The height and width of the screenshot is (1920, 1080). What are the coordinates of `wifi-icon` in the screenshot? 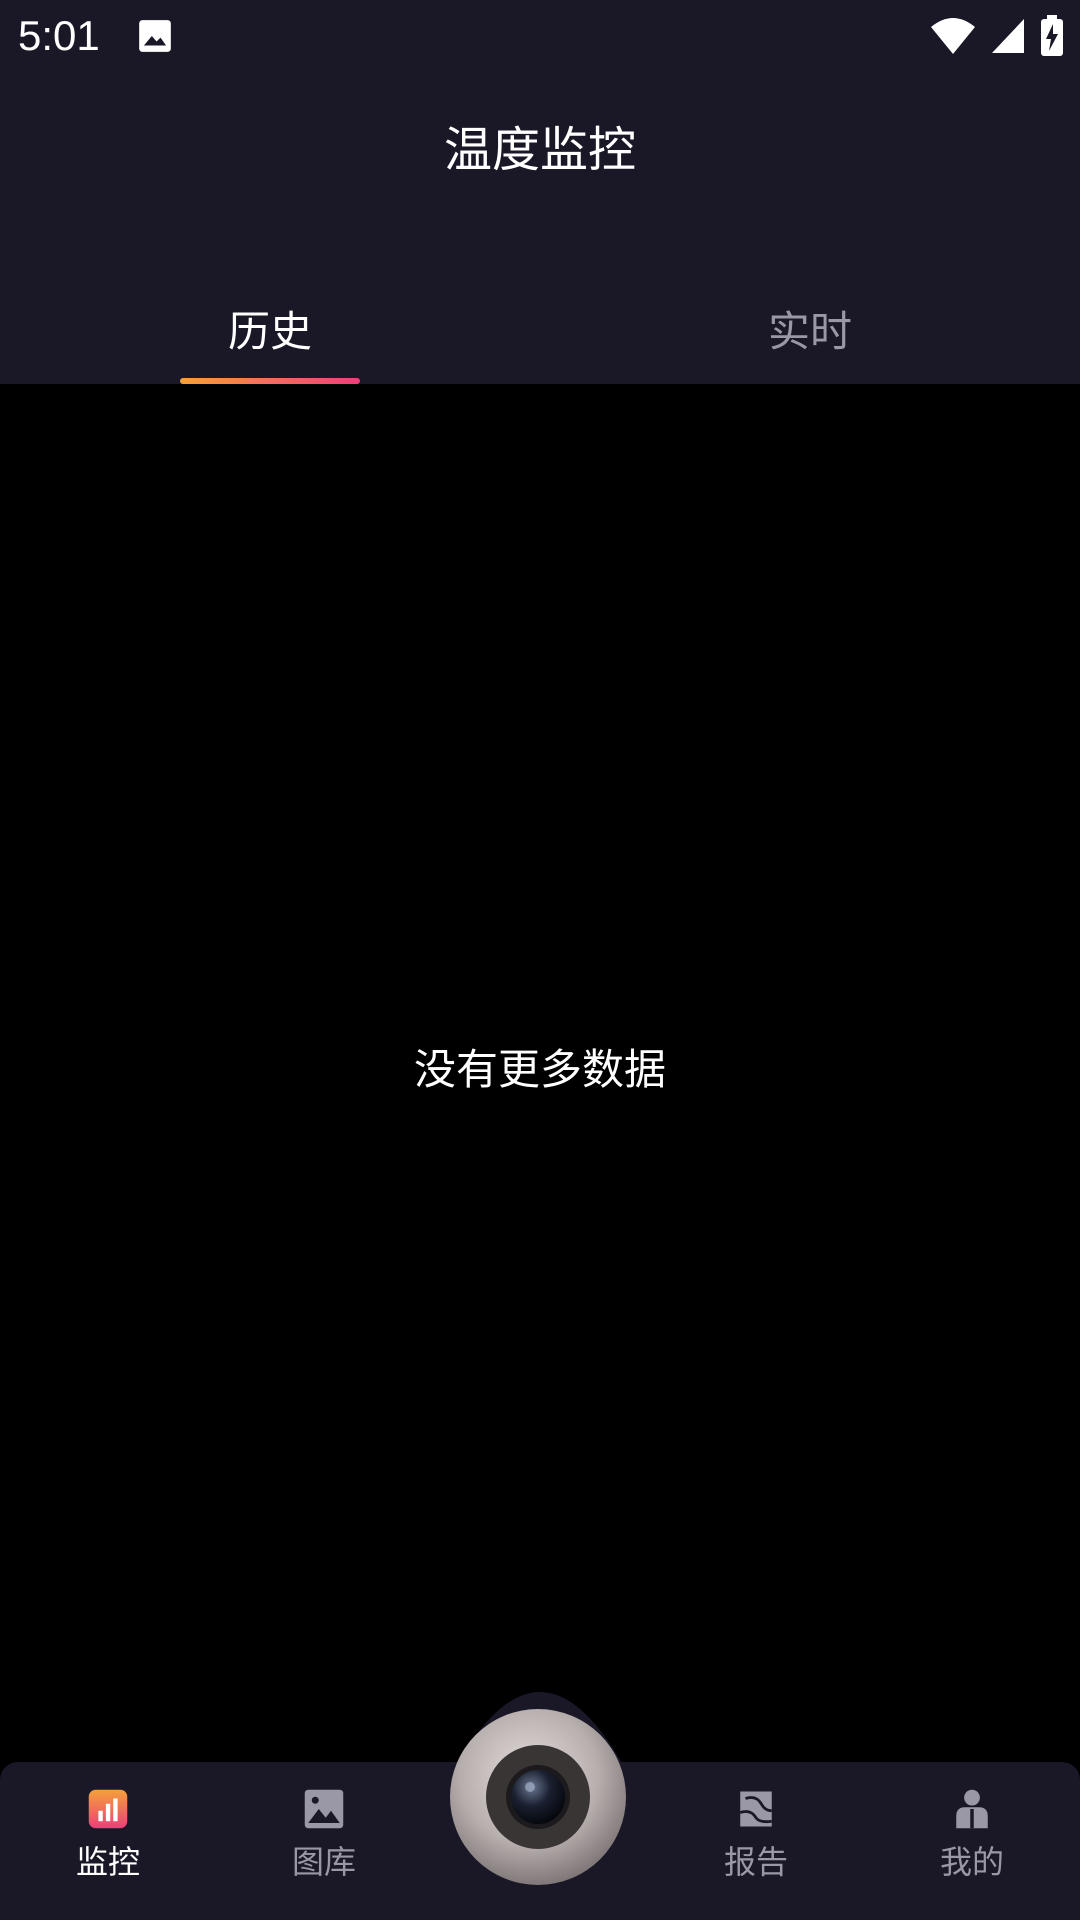 It's located at (953, 36).